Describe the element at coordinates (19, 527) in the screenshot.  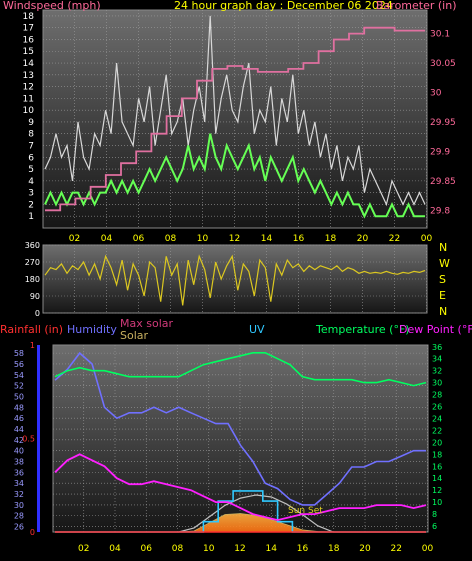
I see `humidity-y-tick-label: 26` at that location.